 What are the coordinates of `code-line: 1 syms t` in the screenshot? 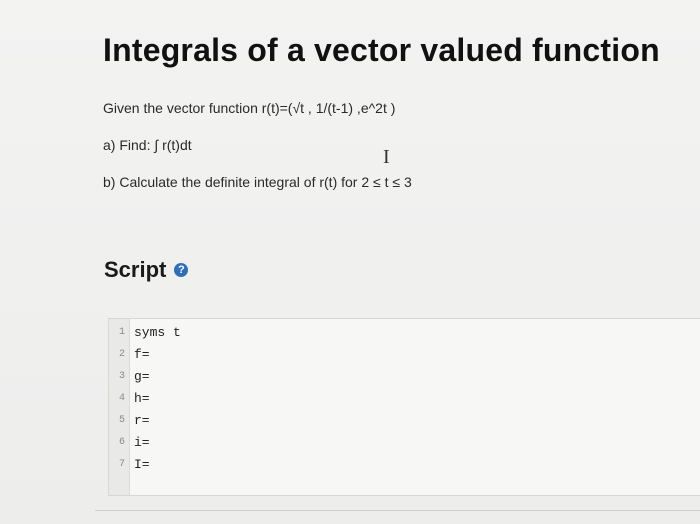 It's located at (145, 332).